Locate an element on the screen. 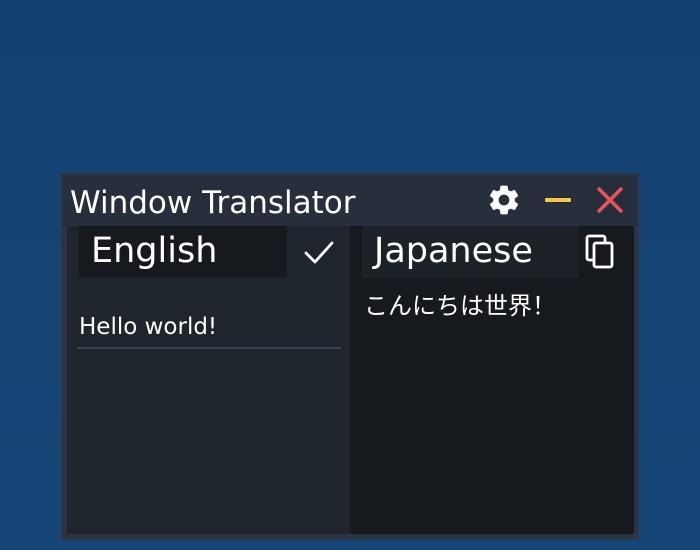  source-language-selector: English is located at coordinates (183, 252).